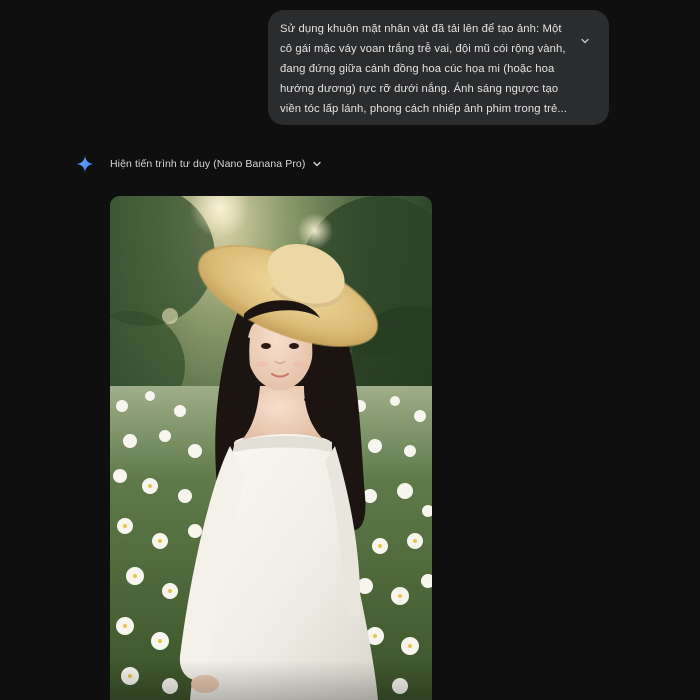 The image size is (700, 700). What do you see at coordinates (85, 164) in the screenshot?
I see `gemini-spark-icon` at bounding box center [85, 164].